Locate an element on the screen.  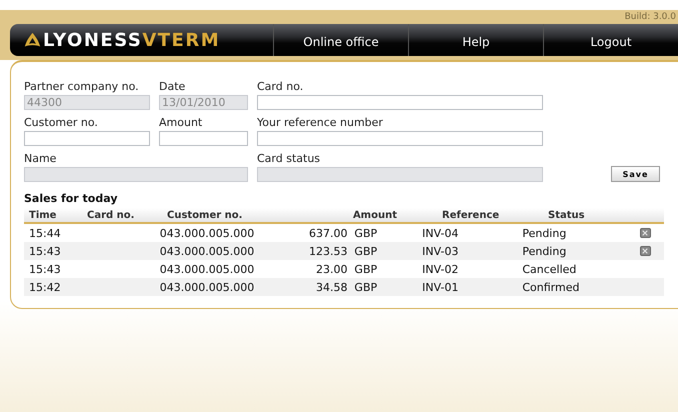
field-label: Card no. is located at coordinates (280, 86).